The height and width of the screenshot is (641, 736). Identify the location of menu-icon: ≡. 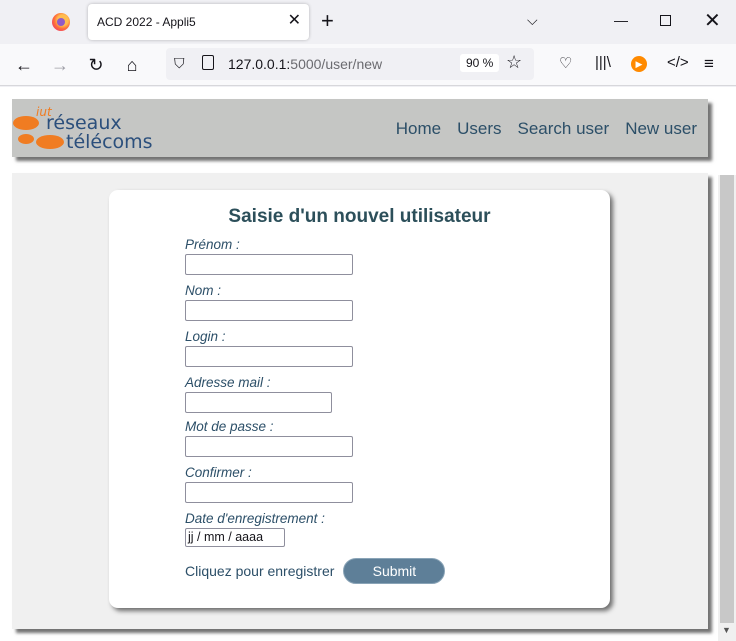
(709, 64).